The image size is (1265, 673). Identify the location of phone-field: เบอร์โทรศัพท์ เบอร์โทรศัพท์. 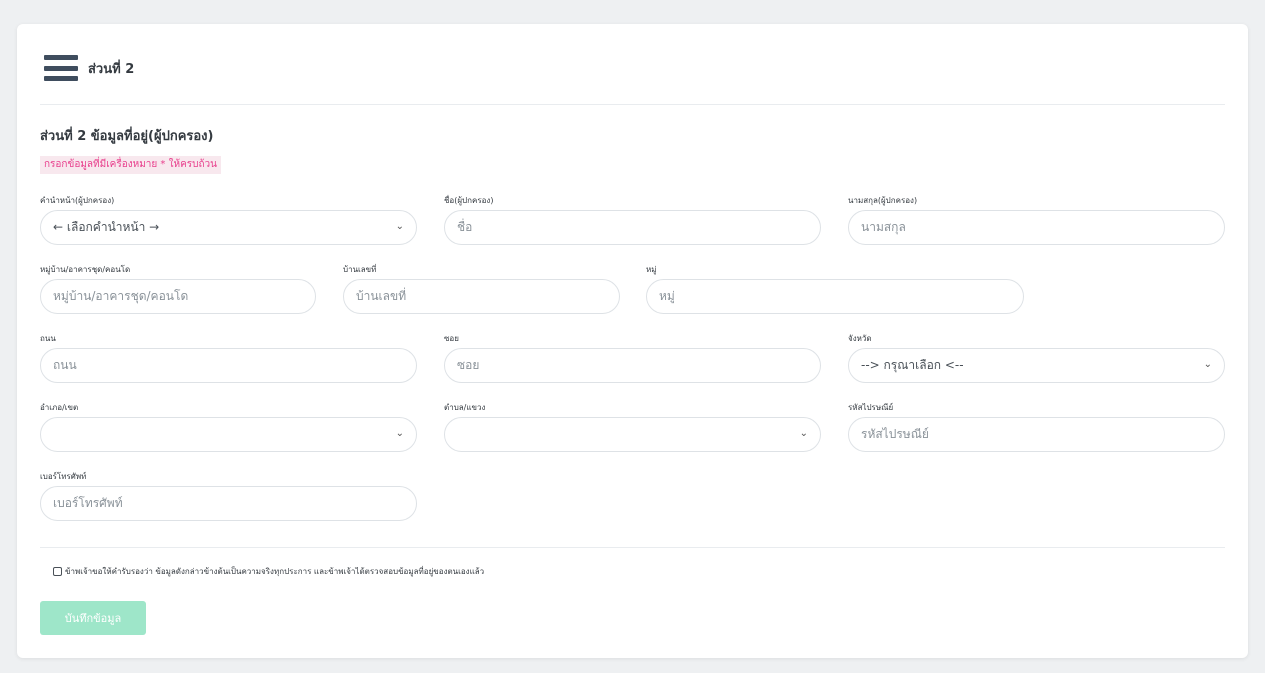
(228, 496).